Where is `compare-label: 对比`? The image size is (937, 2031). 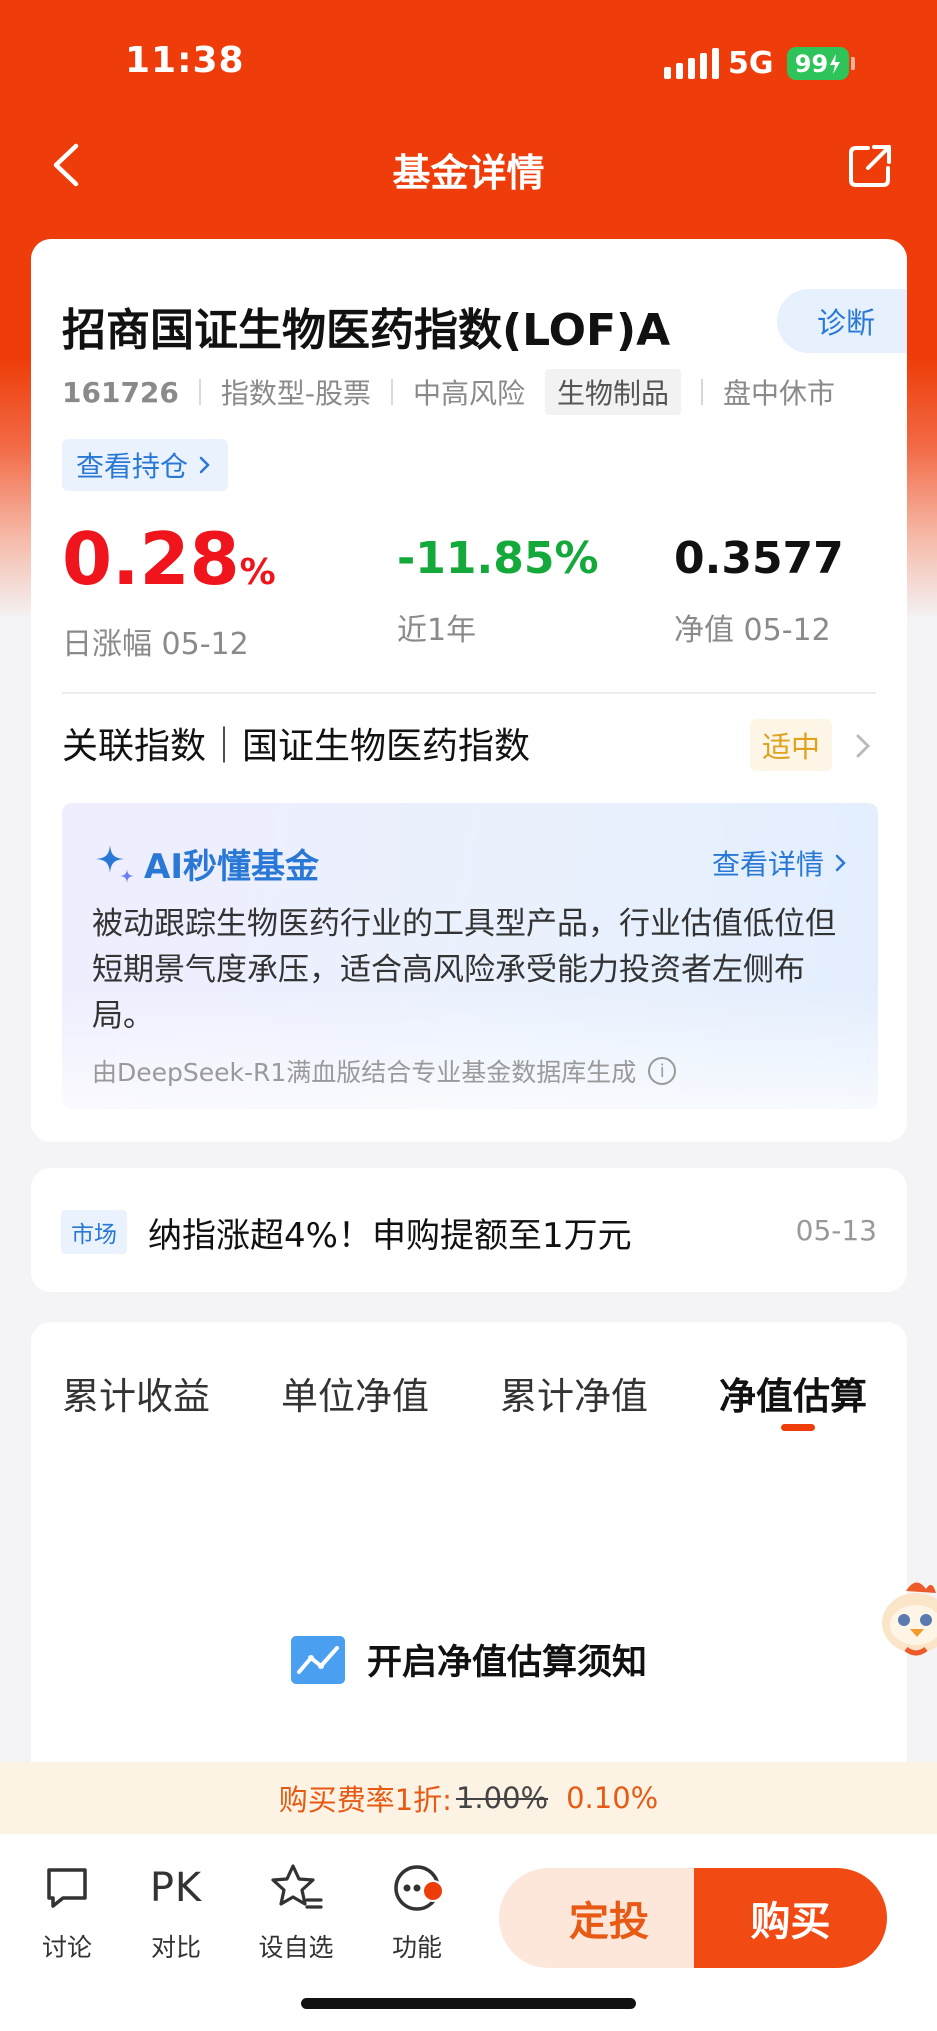
compare-label: 对比 is located at coordinates (175, 1947).